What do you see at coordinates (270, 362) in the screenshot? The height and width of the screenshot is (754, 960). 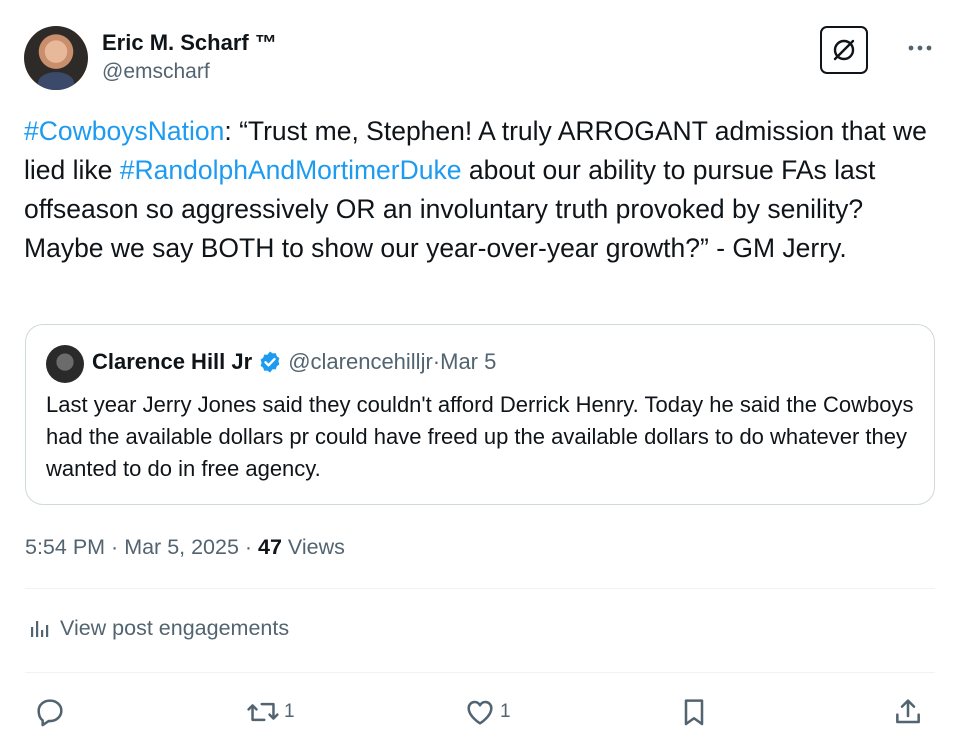 I see `verified-badge-icon` at bounding box center [270, 362].